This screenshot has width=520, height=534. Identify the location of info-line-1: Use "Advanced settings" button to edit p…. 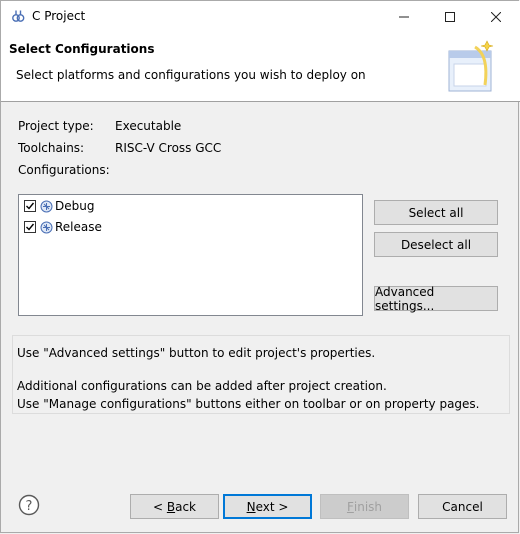
(196, 353).